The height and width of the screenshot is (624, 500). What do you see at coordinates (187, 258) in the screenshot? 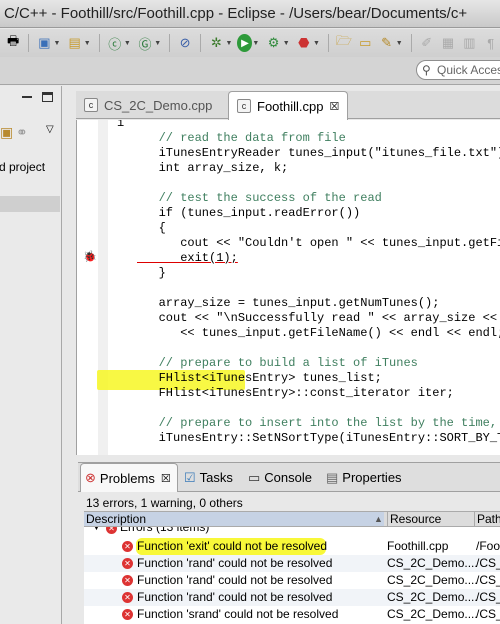
I see `code-line-error: exit(1);` at bounding box center [187, 258].